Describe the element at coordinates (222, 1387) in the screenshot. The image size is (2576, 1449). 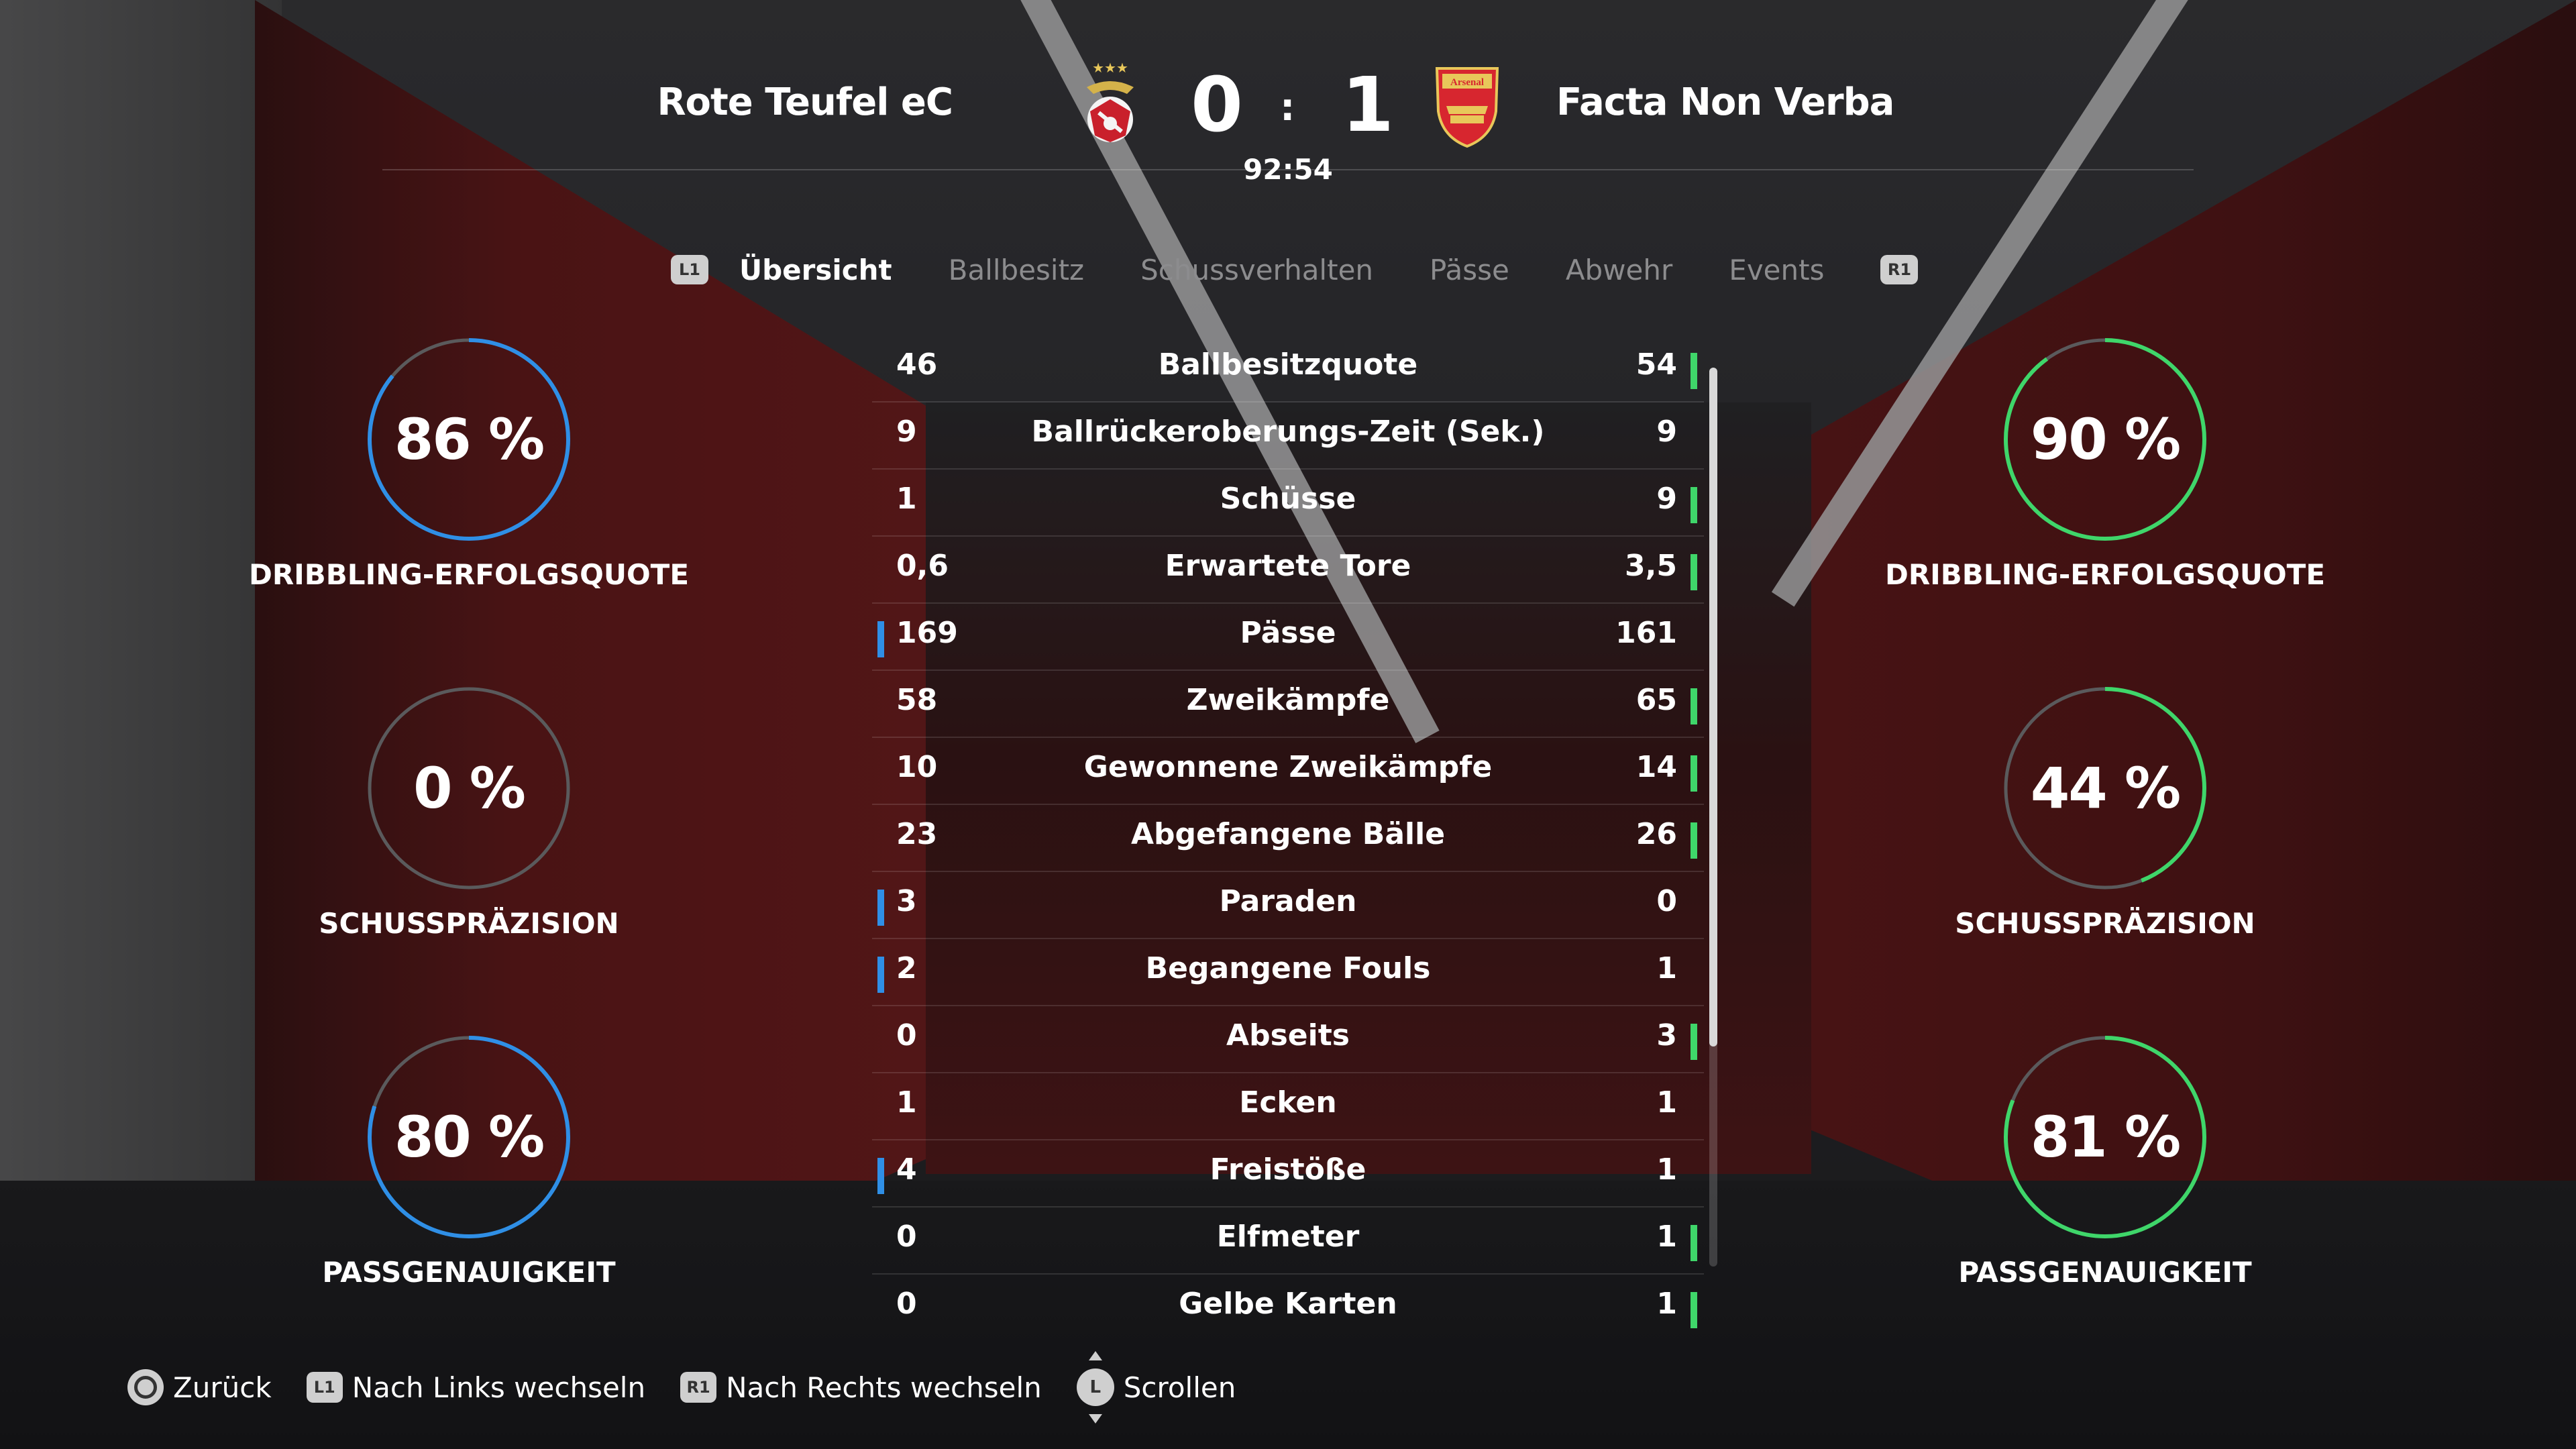
I see `back-label: Zurück` at that location.